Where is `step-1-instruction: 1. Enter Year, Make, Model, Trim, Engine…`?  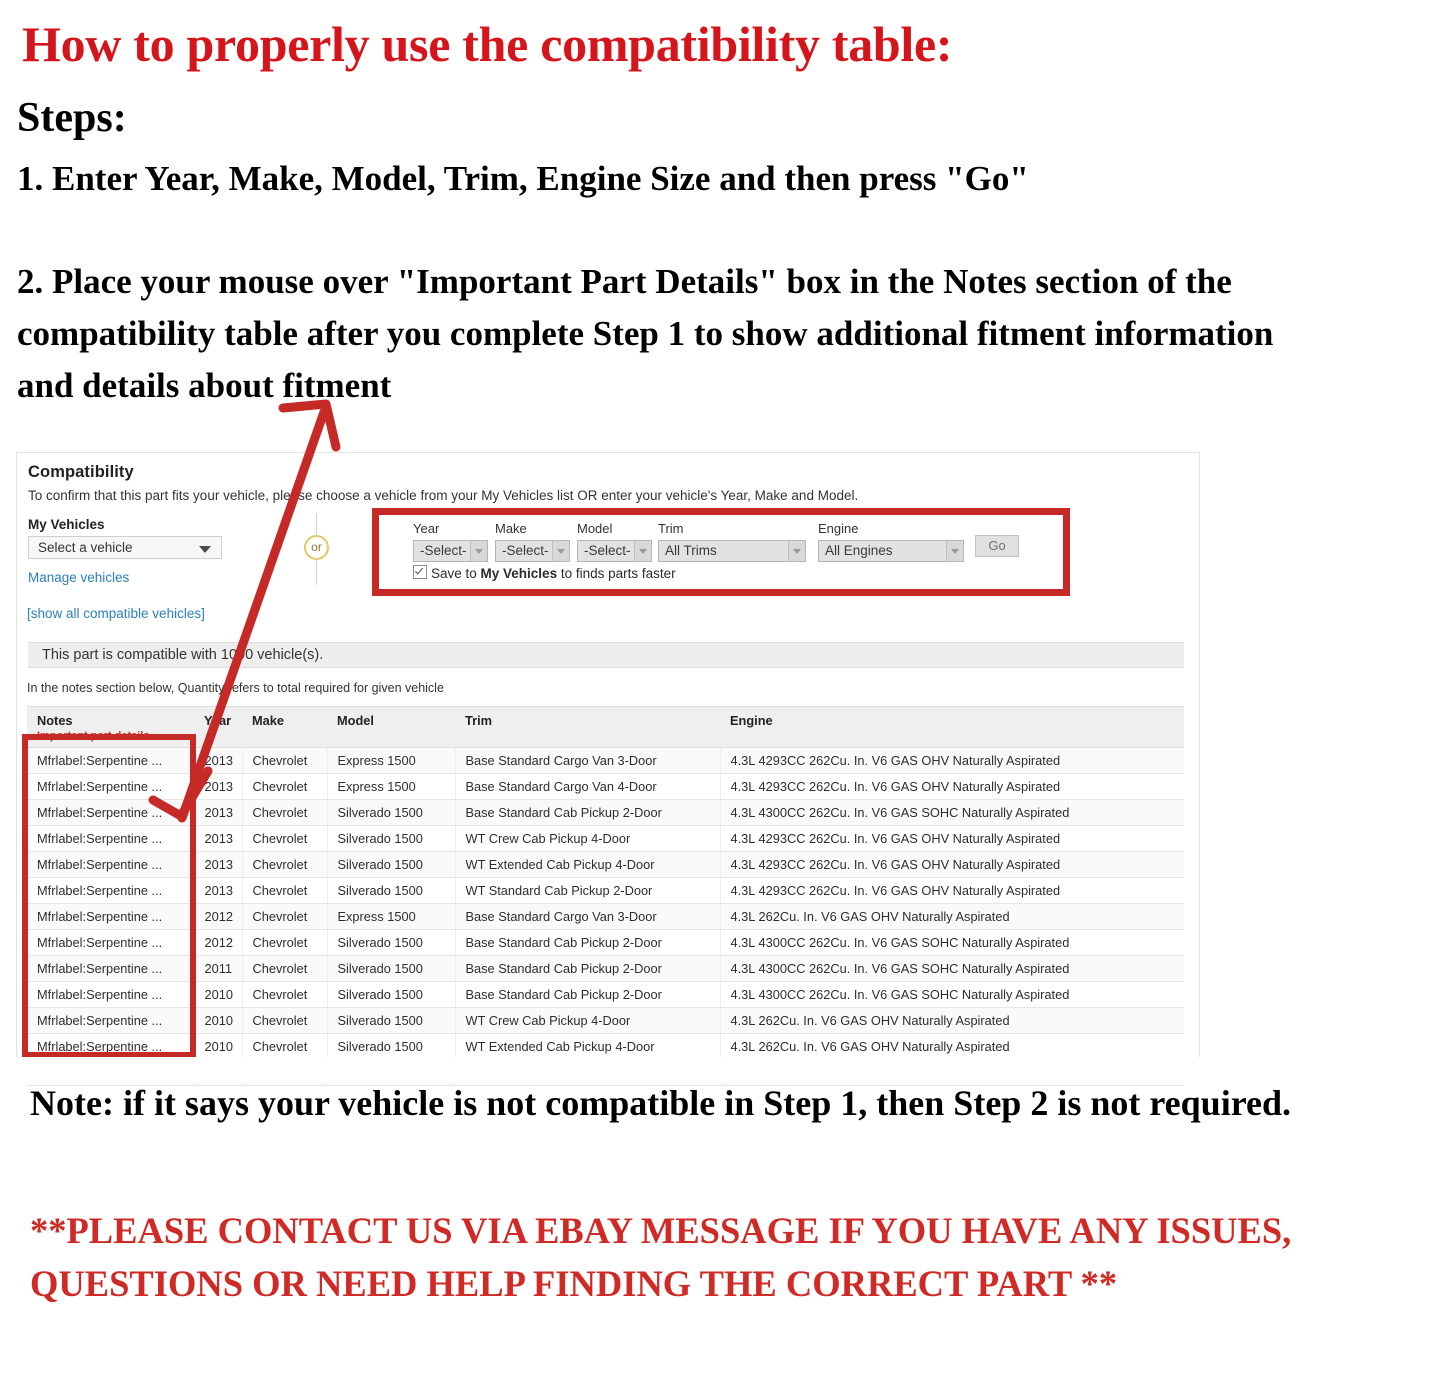
step-1-instruction: 1. Enter Year, Make, Model, Trim, Engine… is located at coordinates (523, 178).